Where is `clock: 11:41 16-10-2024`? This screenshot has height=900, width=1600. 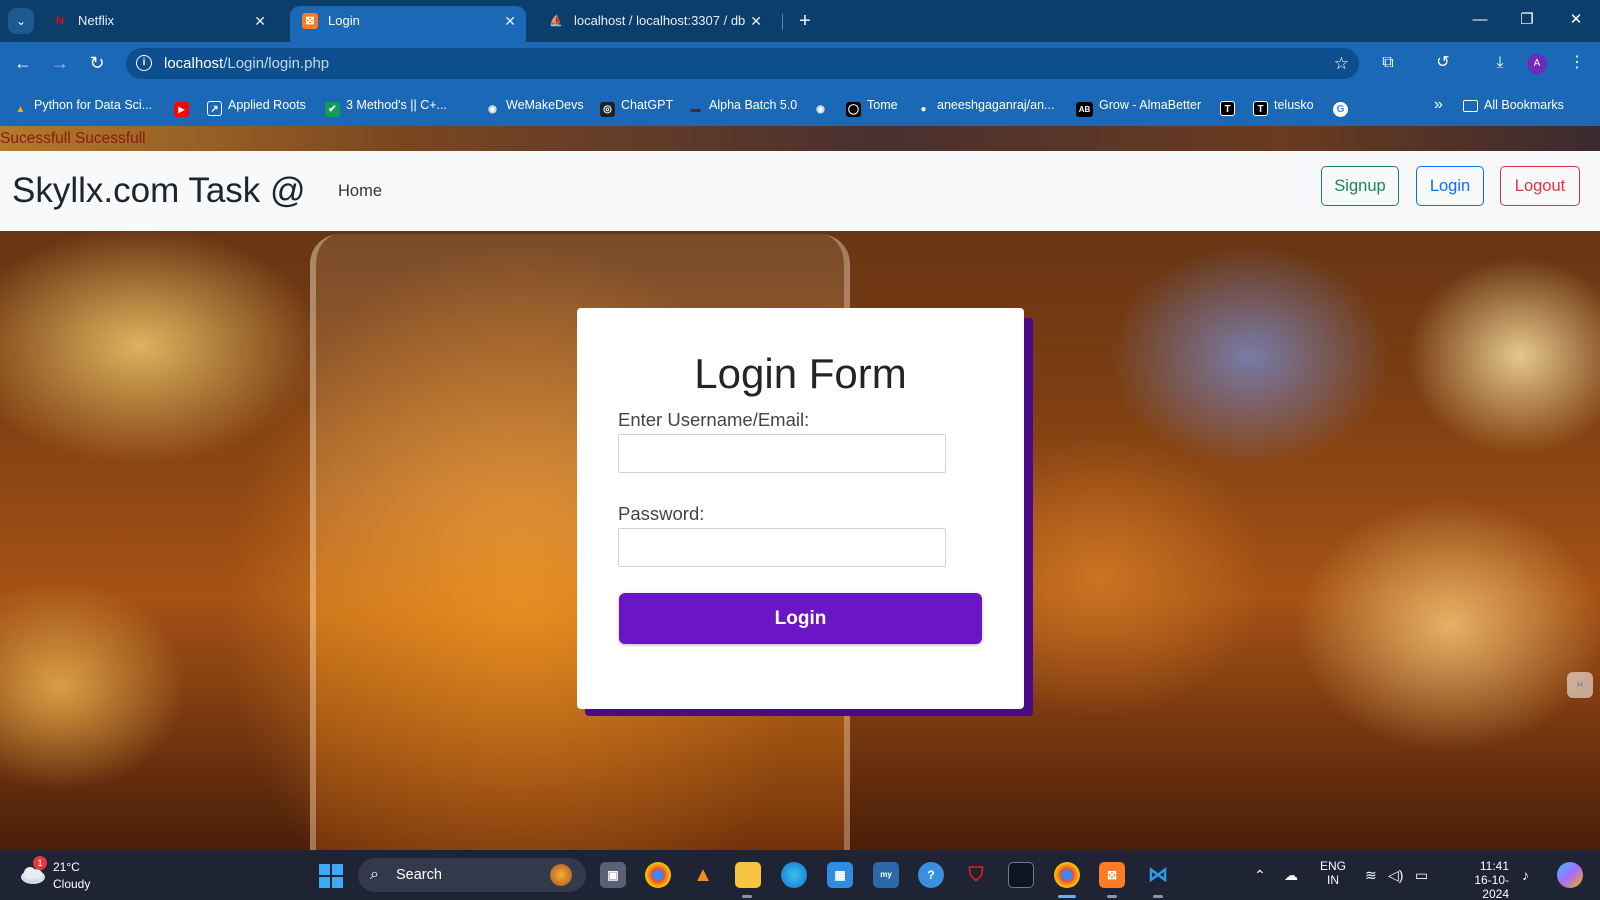
clock: 11:41 16-10-2024 is located at coordinates (1479, 879).